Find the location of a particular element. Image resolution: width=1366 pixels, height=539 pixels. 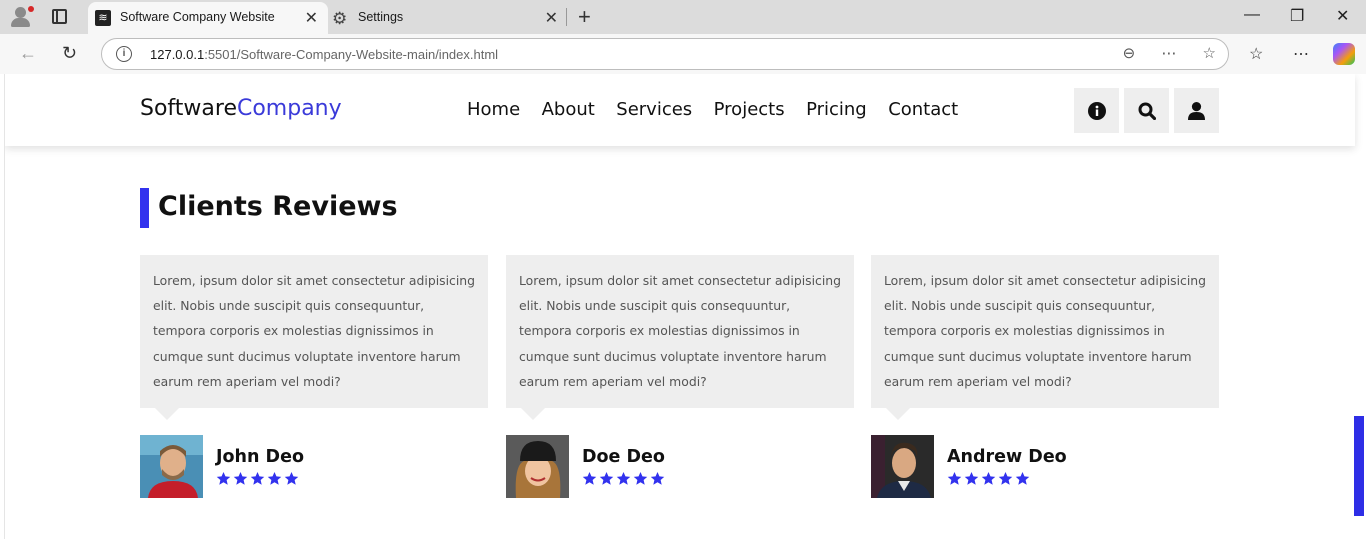

client-name: Andrew Deo is located at coordinates (1007, 457).